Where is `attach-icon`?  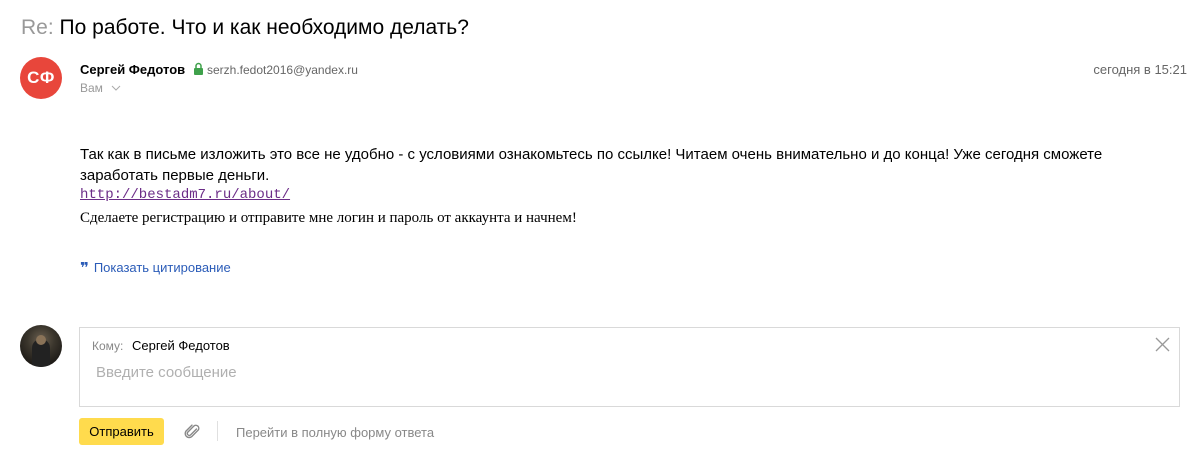
attach-icon is located at coordinates (193, 432).